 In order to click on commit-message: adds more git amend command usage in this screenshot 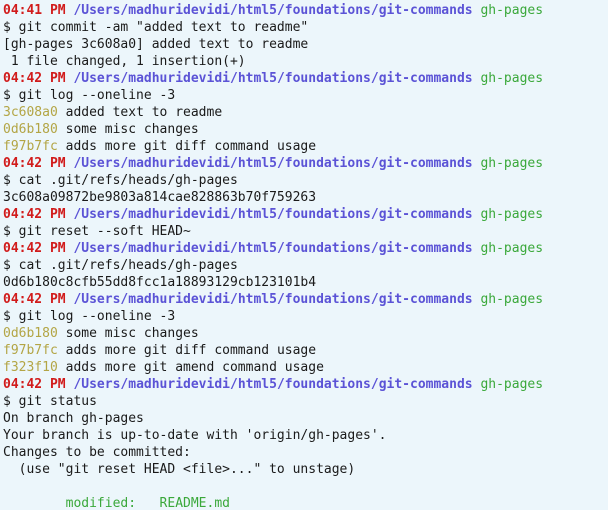, I will do `click(190, 367)`.